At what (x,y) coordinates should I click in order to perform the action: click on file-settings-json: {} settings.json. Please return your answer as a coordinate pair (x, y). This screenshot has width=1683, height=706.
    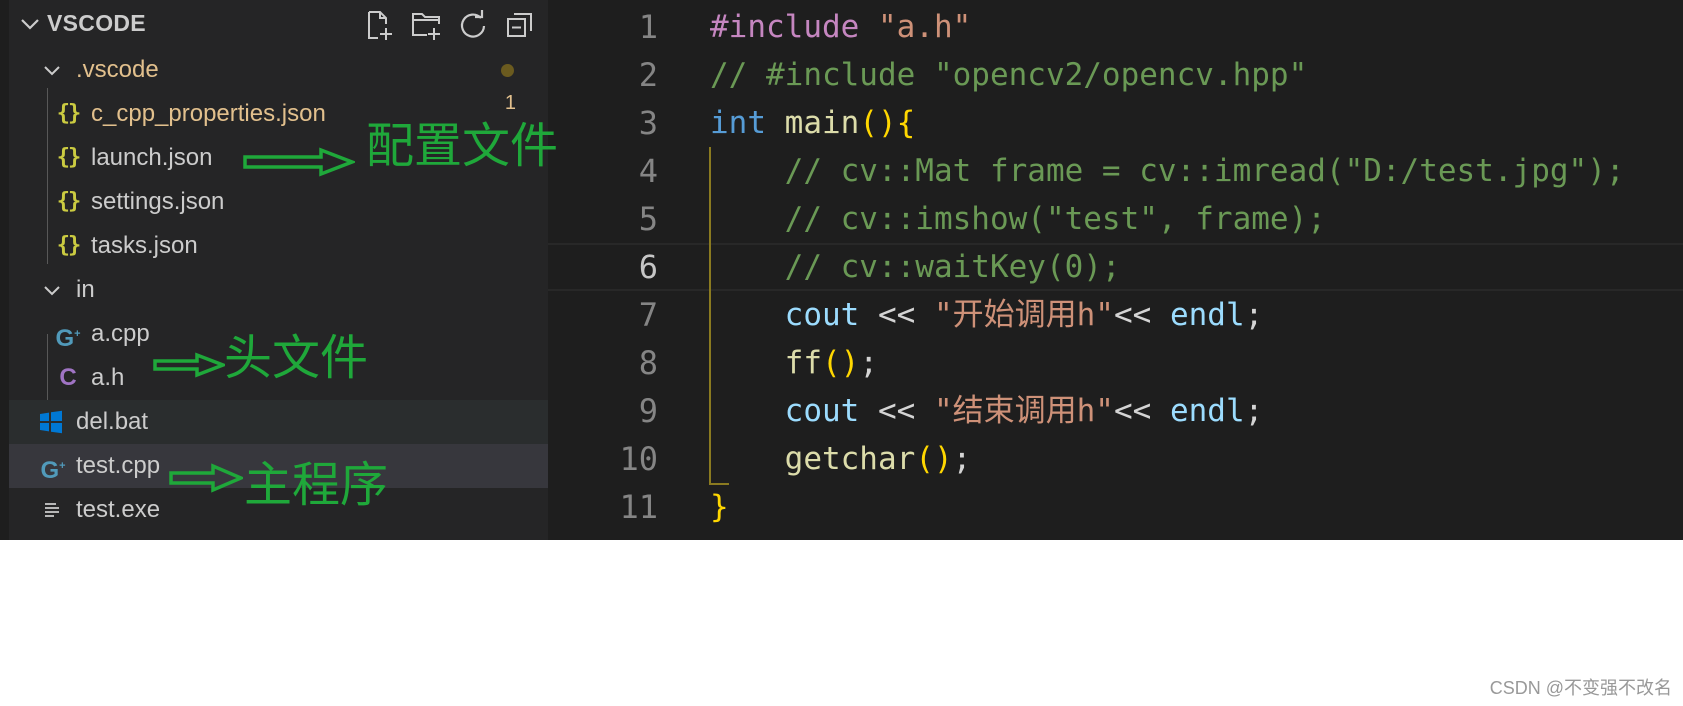
    Looking at the image, I should click on (278, 202).